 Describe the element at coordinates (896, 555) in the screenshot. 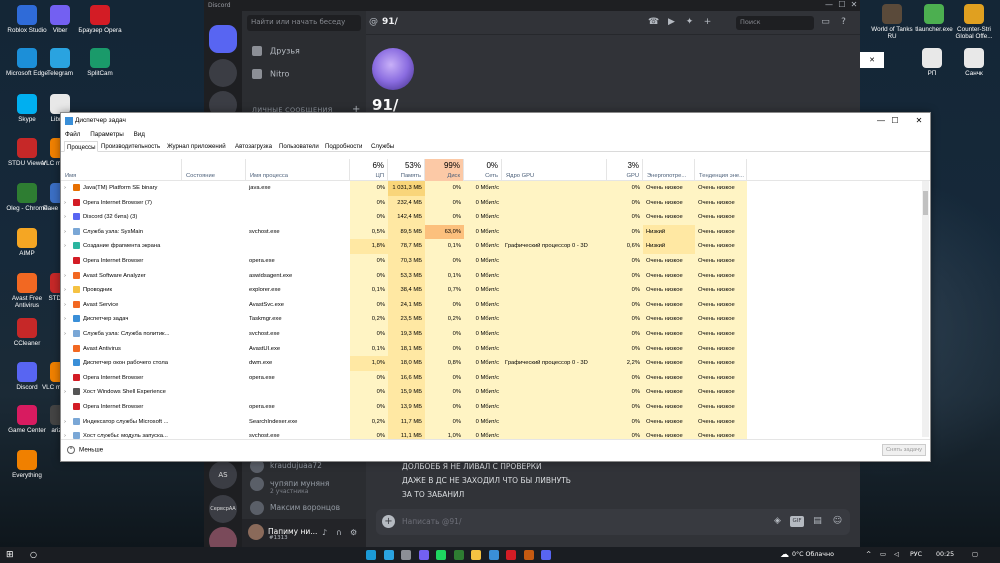

I see `volume-icon: ◁` at that location.